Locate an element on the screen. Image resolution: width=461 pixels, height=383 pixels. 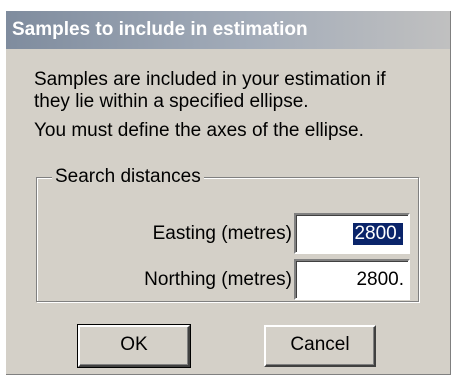
cancel-button: Cancel is located at coordinates (320, 346).